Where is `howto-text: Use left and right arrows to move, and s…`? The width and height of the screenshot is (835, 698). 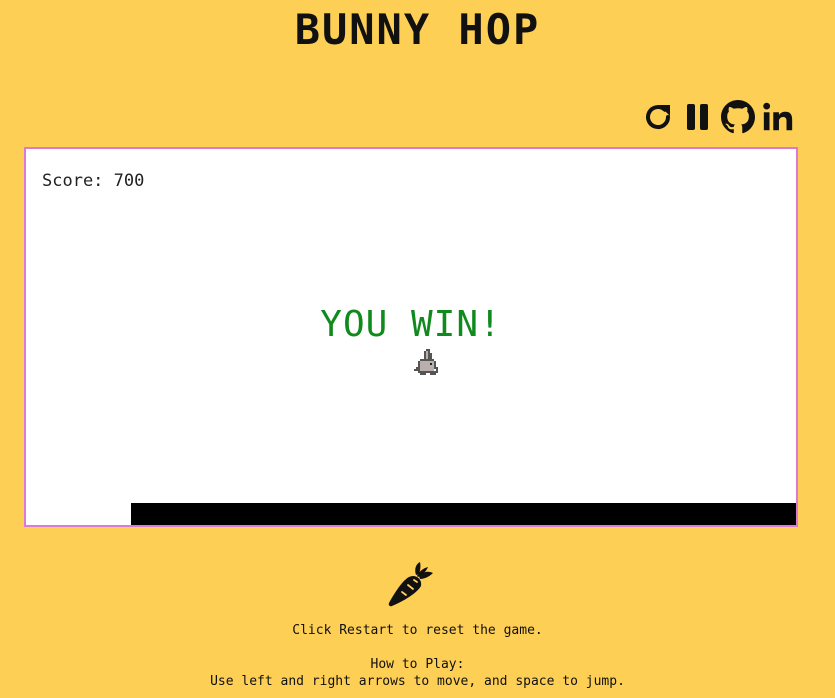
howto-text: Use left and right arrows to move, and s… is located at coordinates (417, 681).